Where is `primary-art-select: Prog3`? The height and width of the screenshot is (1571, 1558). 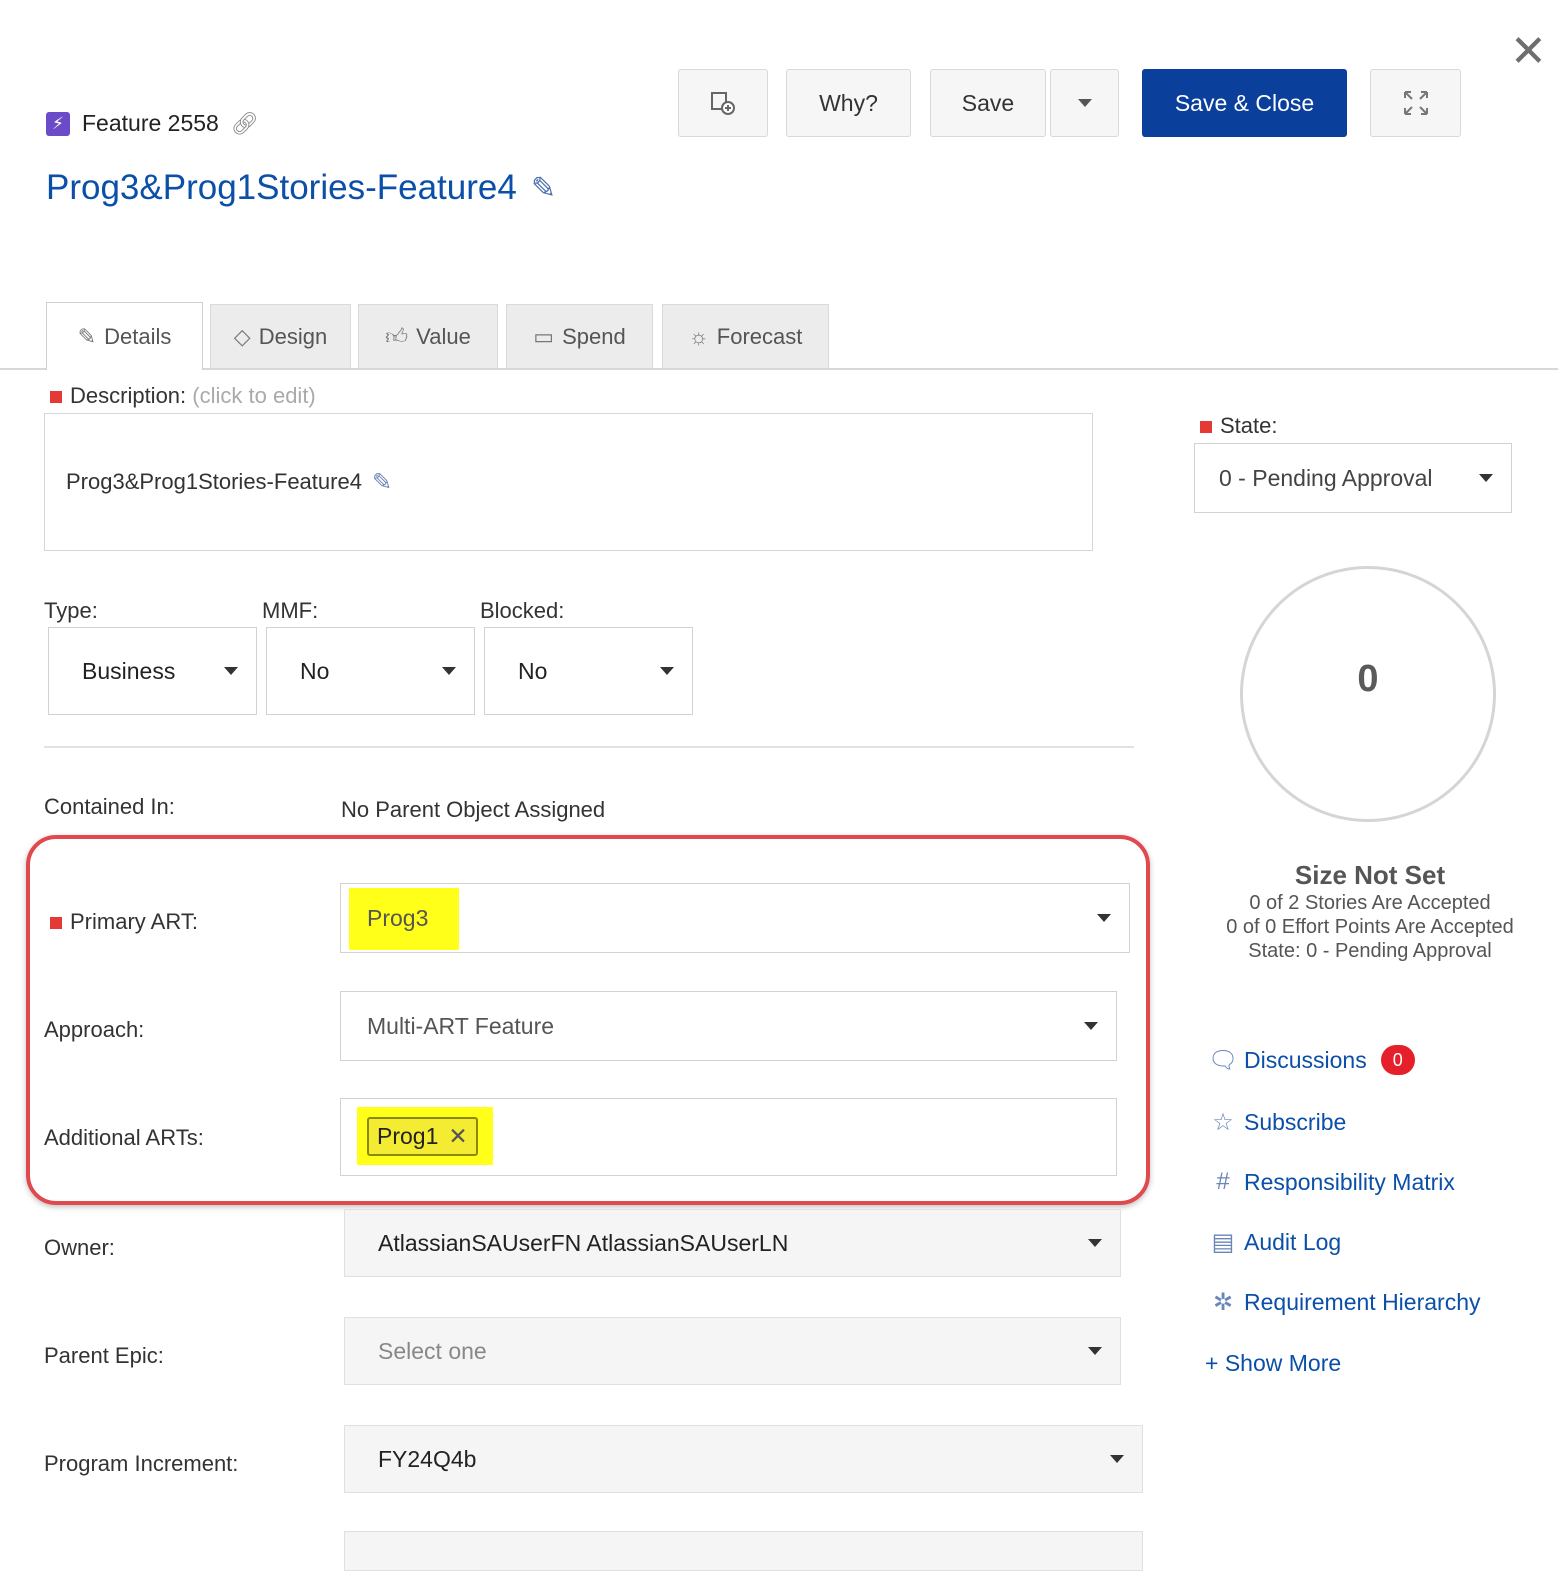 primary-art-select: Prog3 is located at coordinates (735, 918).